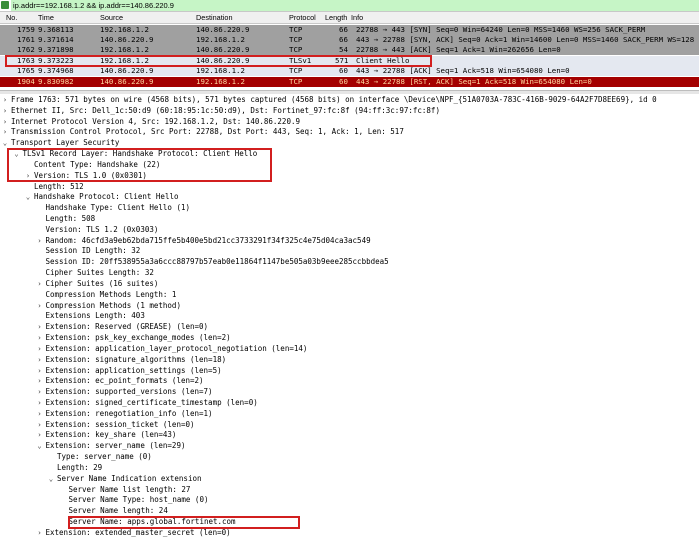  What do you see at coordinates (300, 60) in the screenshot?
I see `packet-protocol: TLSv1` at bounding box center [300, 60].